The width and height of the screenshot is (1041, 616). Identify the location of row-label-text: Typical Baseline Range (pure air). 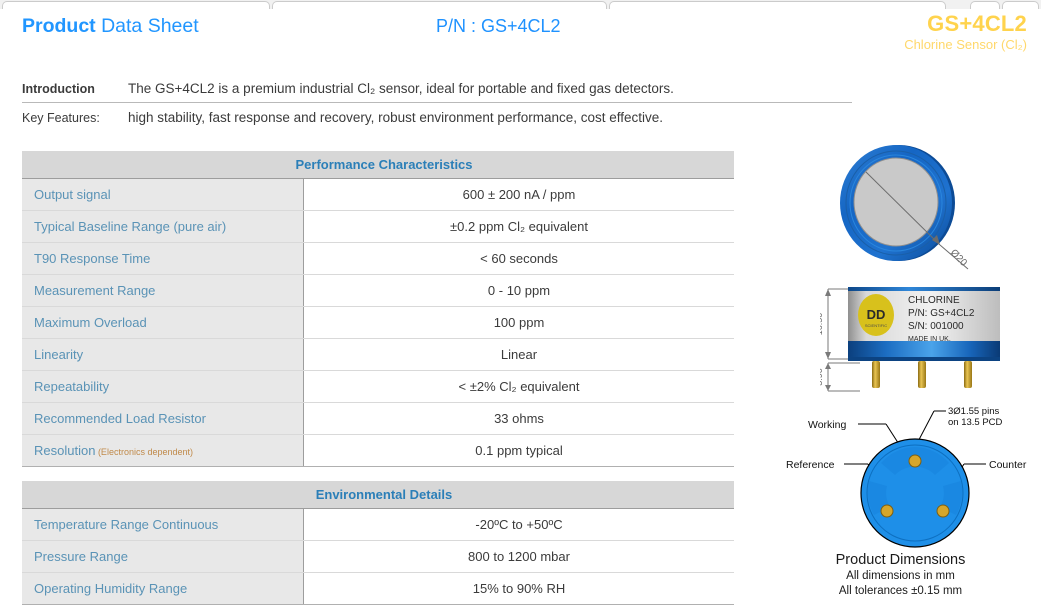
(130, 226).